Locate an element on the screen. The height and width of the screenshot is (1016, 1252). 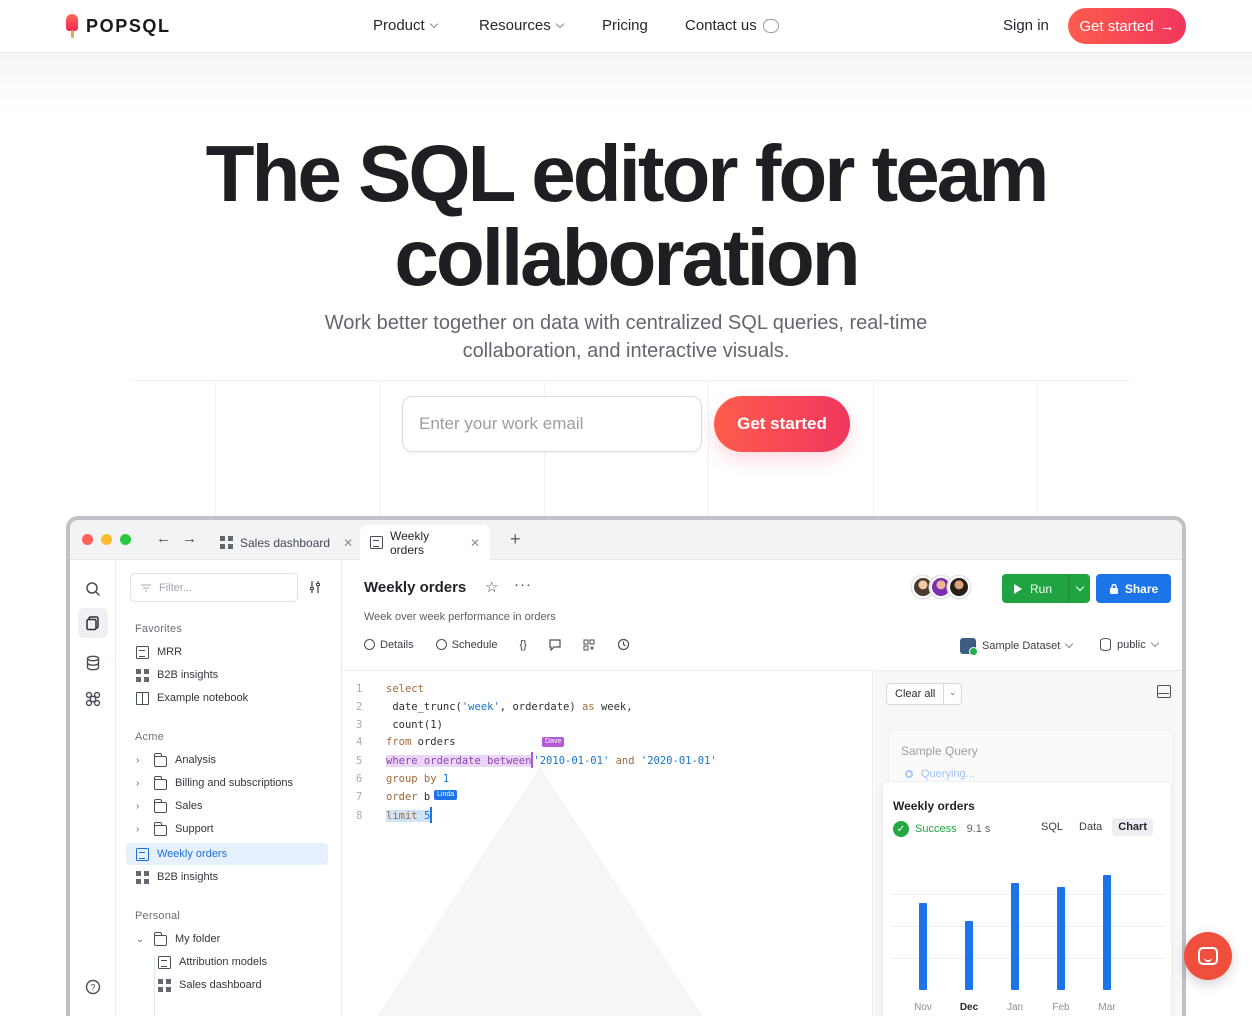
chart-x-tick-label: Feb is located at coordinates (1061, 1007).